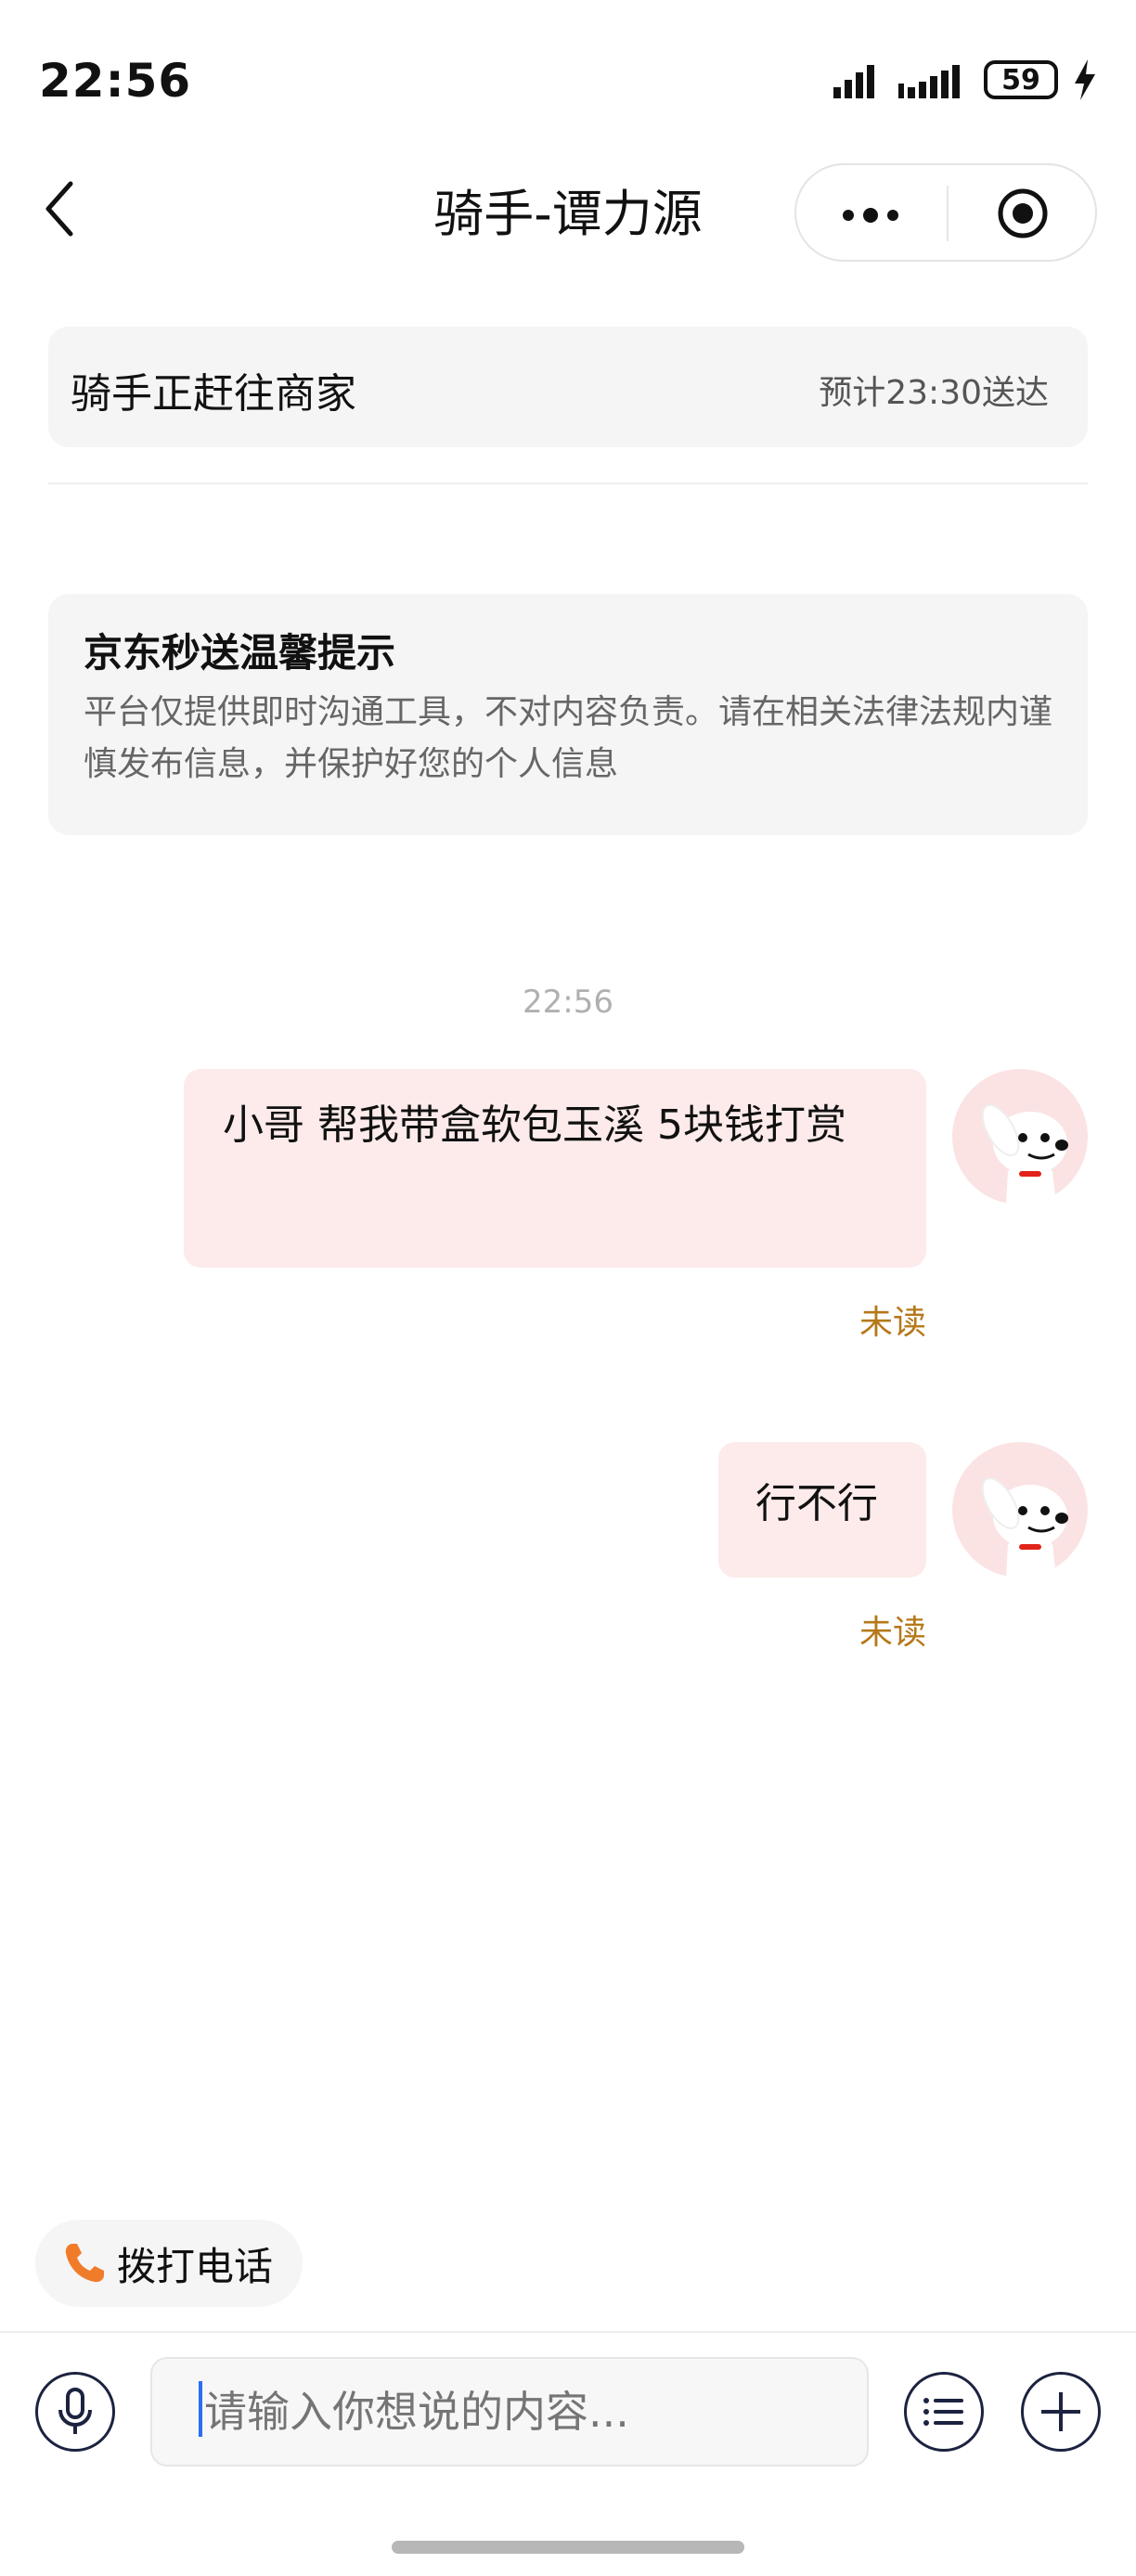 The width and height of the screenshot is (1136, 2576). I want to click on rider-status: 骑手正赶往商家, so click(213, 394).